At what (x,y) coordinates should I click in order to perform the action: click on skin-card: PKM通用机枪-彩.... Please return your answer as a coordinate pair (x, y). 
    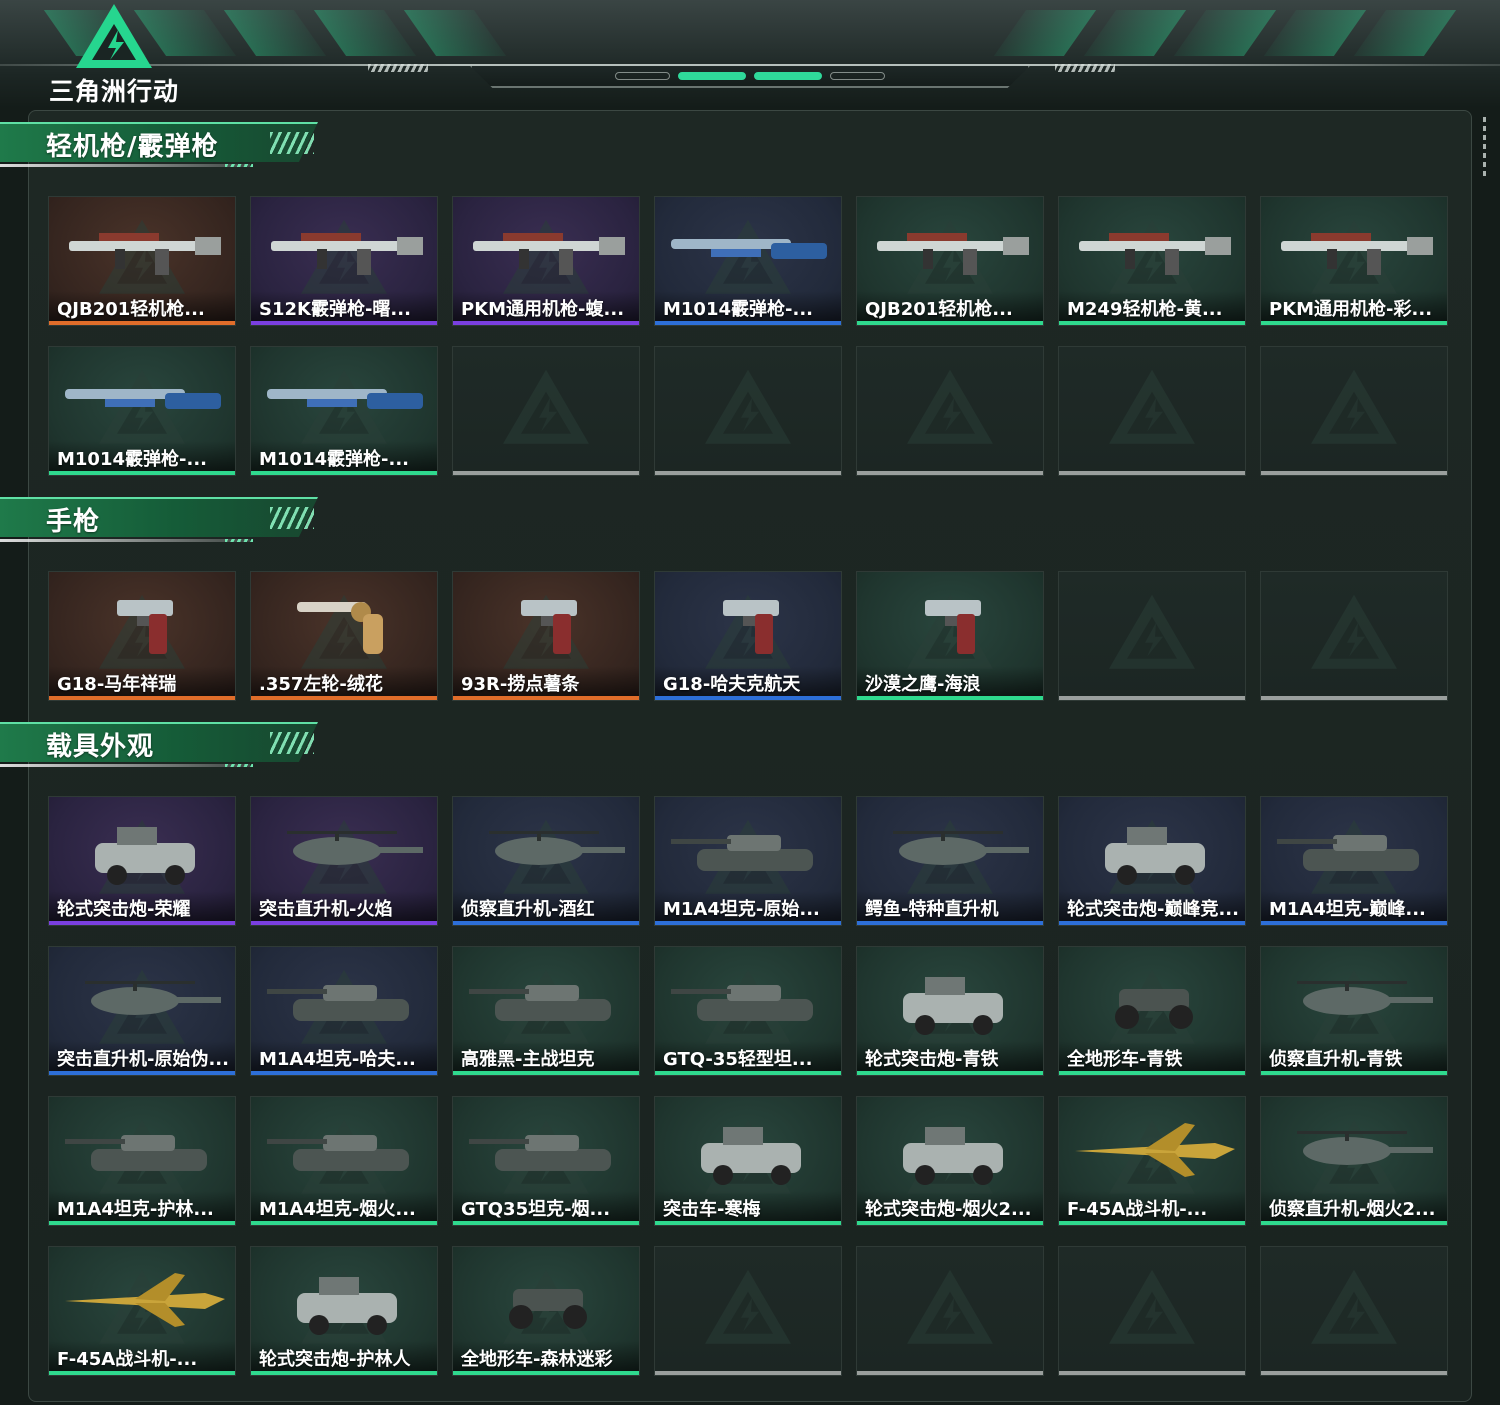
    Looking at the image, I should click on (1354, 261).